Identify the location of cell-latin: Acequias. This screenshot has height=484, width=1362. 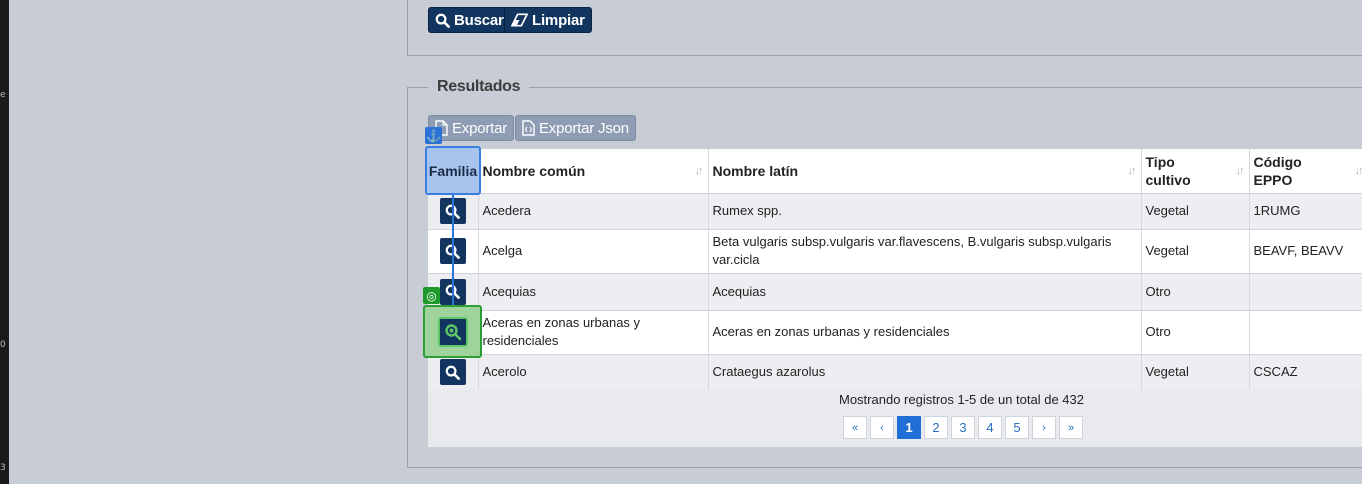
(925, 291).